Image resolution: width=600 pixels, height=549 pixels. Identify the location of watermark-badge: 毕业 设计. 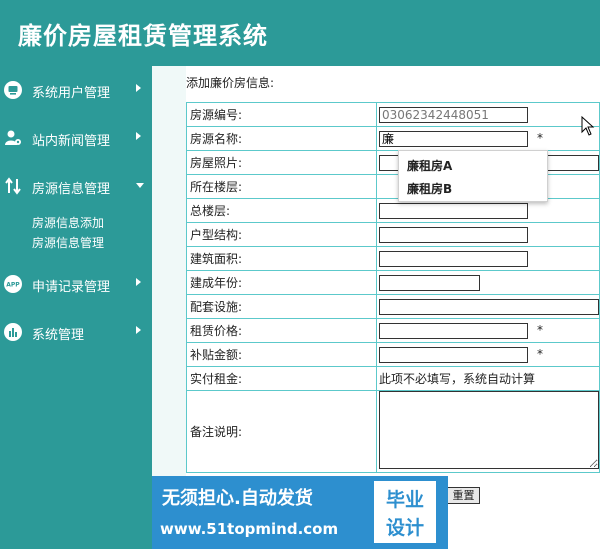
(405, 512).